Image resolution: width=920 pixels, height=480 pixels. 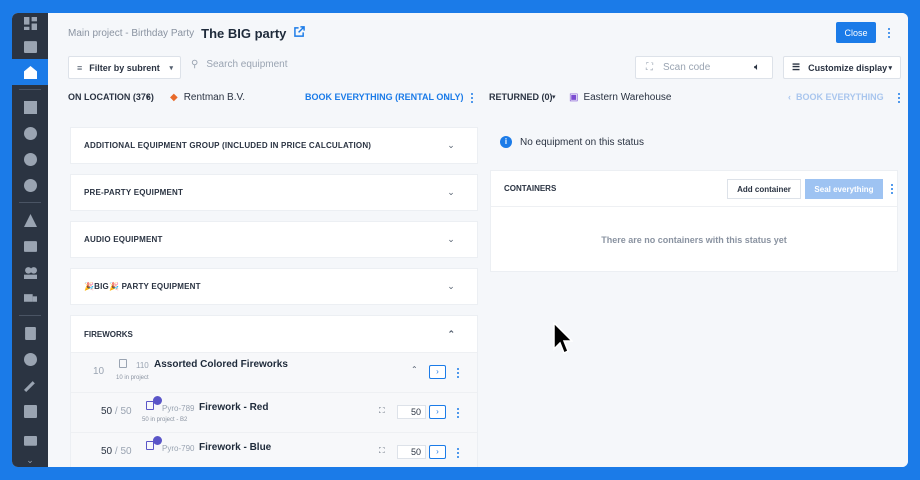 I want to click on equipment-group: AUDIO EQUIPMENT ⌄, so click(x=274, y=239).